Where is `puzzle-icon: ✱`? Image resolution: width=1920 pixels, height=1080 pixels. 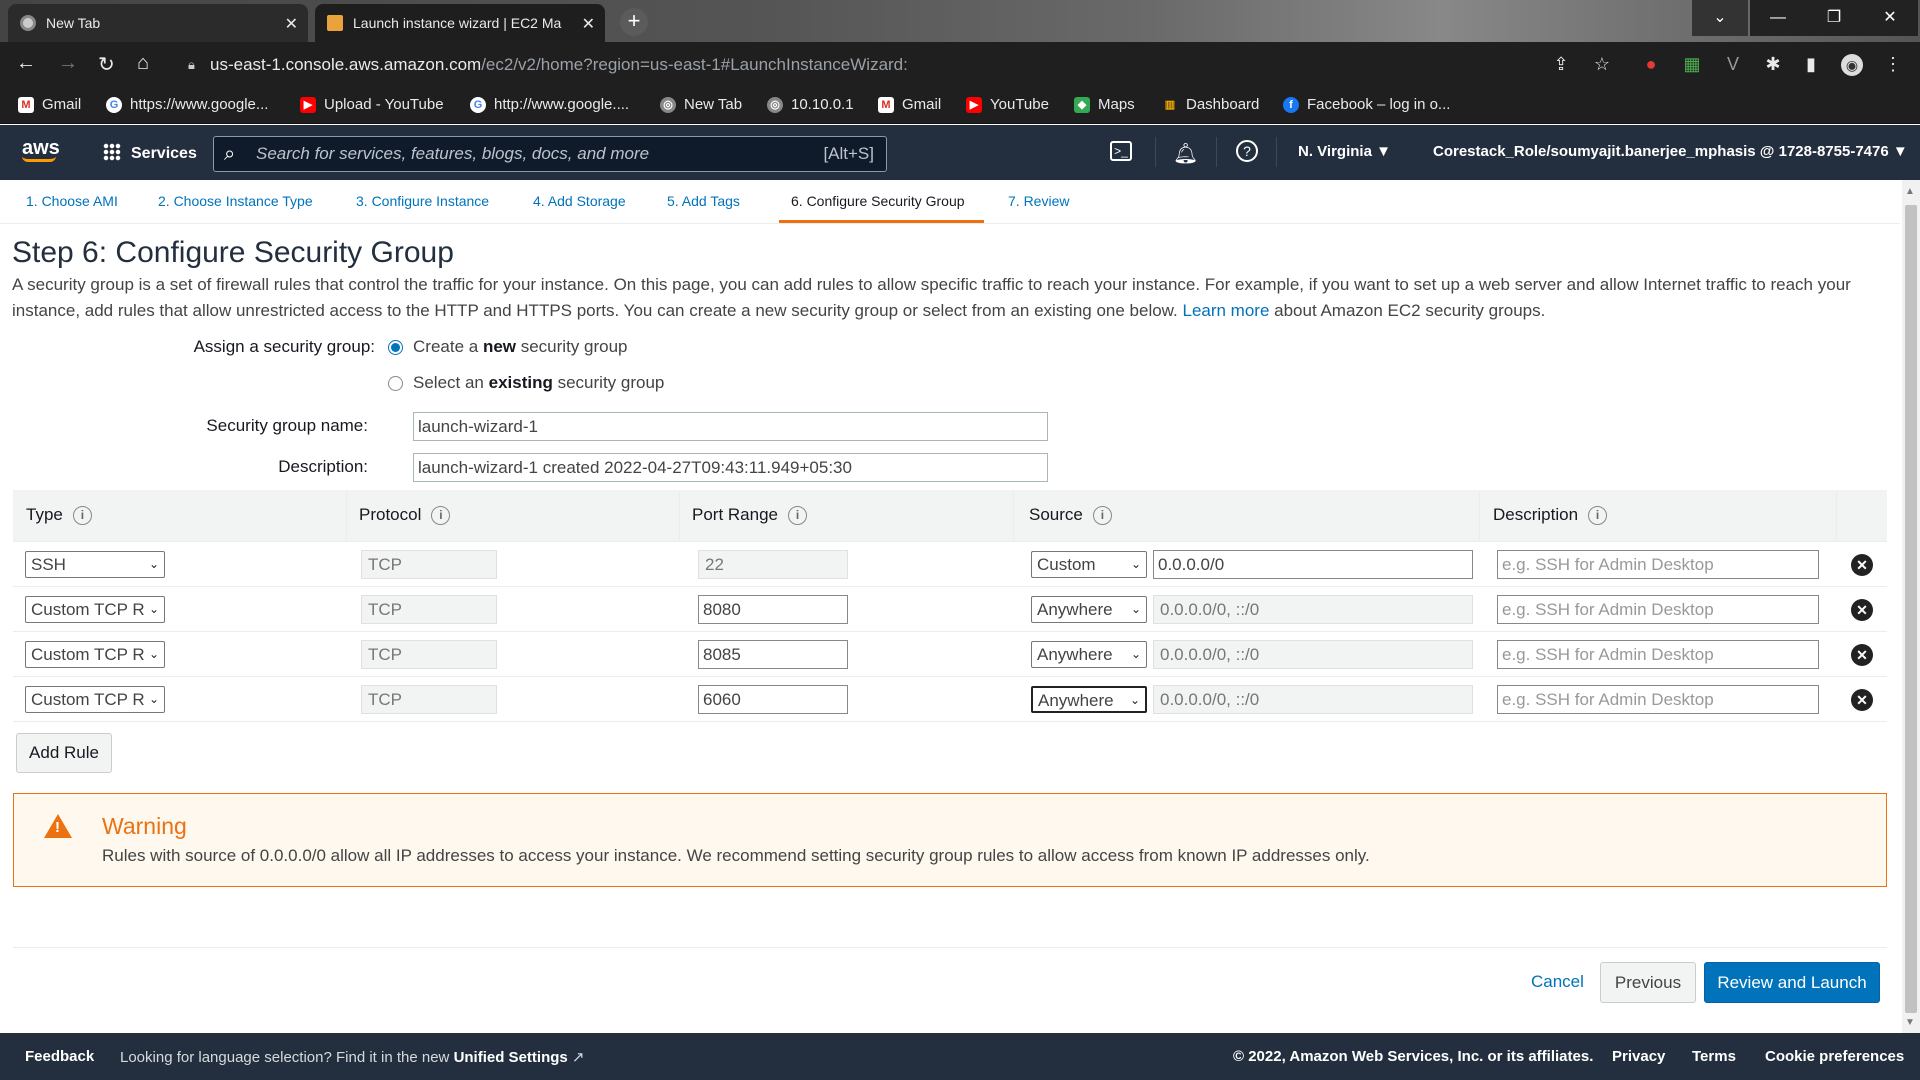
puzzle-icon: ✱ is located at coordinates (1773, 65).